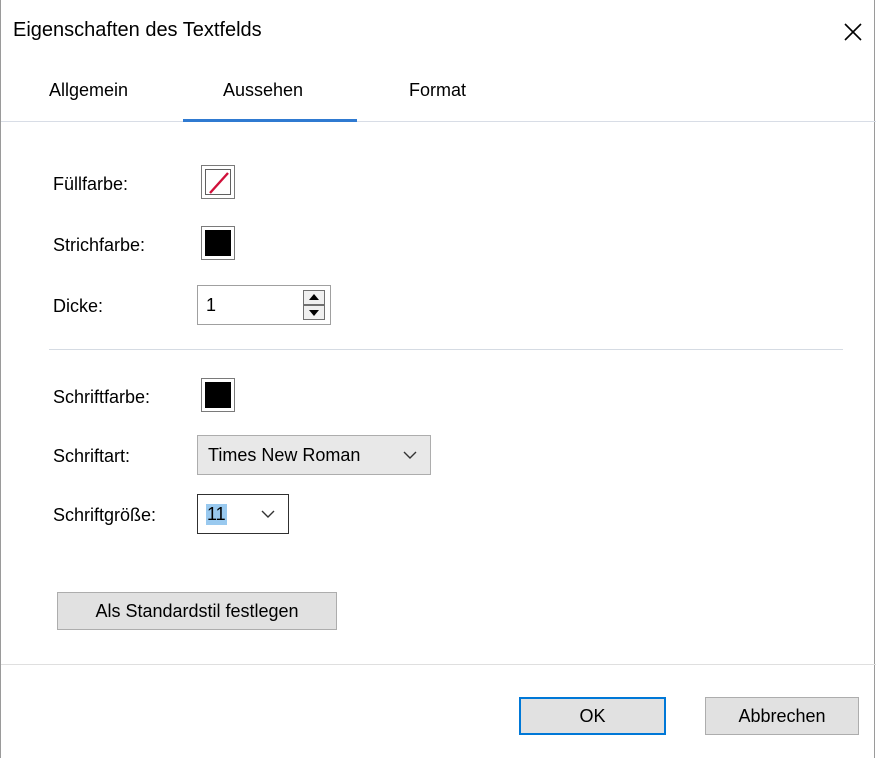 The height and width of the screenshot is (758, 876). I want to click on triangle-up-icon, so click(314, 297).